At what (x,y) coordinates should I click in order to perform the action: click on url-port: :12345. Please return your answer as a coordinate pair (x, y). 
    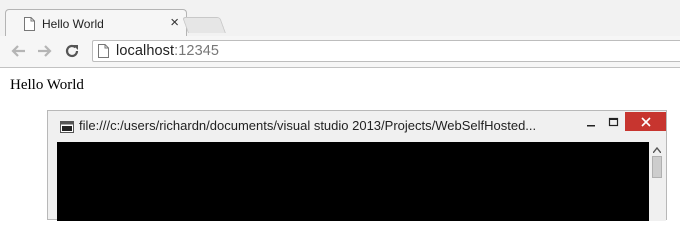
    Looking at the image, I should click on (197, 51).